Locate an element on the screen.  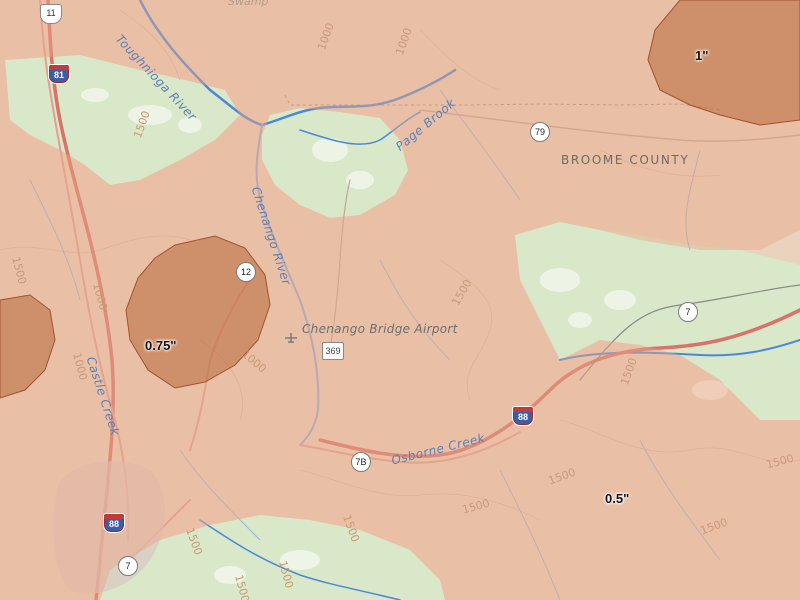
shield-ny-7-east: 7 is located at coordinates (688, 312).